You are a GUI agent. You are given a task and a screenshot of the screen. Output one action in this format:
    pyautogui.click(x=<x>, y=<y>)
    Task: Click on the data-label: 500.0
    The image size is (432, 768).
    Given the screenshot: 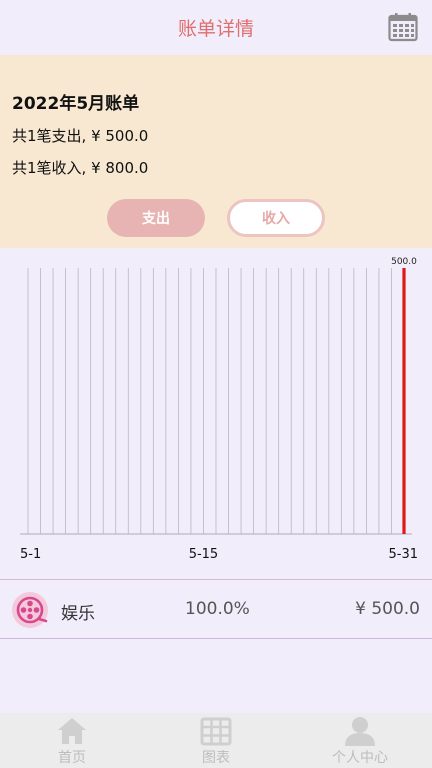 What is the action you would take?
    pyautogui.click(x=404, y=262)
    